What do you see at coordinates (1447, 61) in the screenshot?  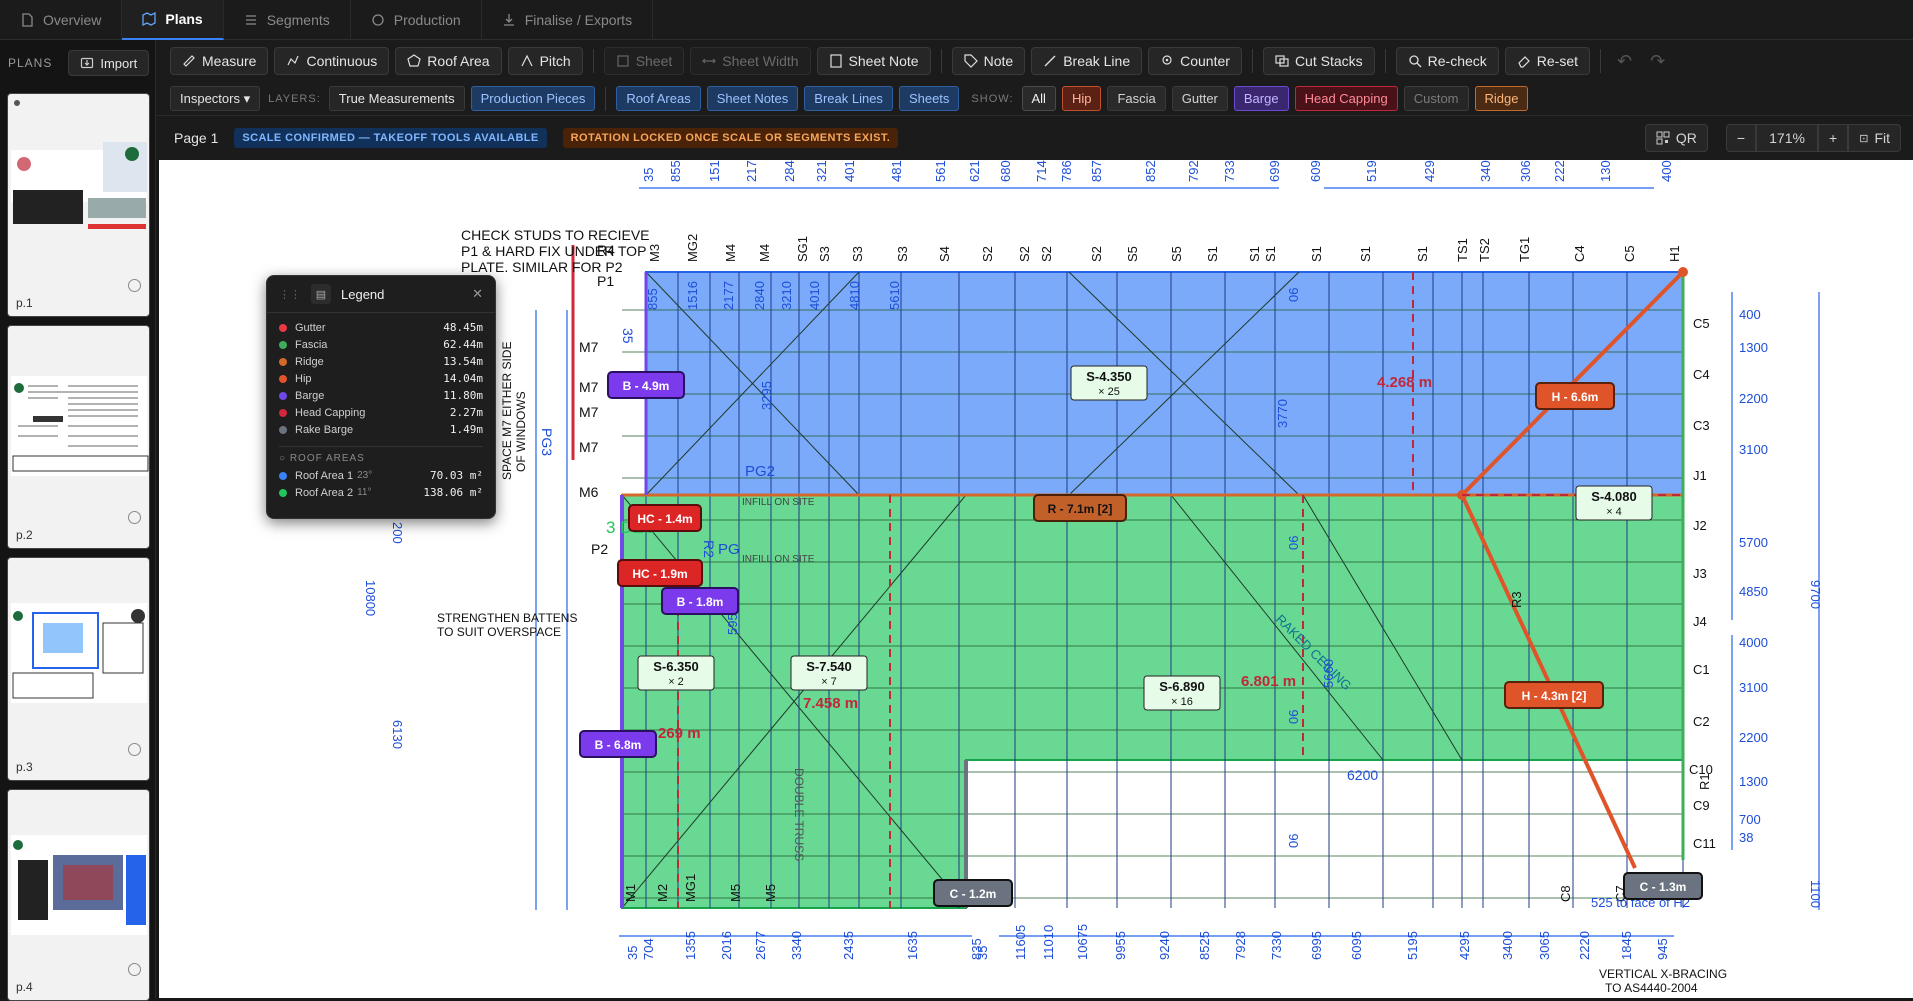 I see `recheck-button: Re-check` at bounding box center [1447, 61].